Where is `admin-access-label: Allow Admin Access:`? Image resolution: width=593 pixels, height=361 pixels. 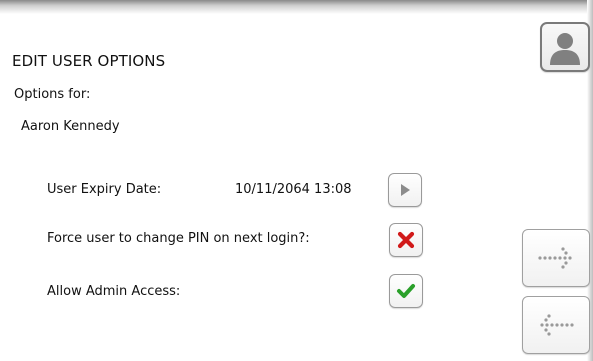
admin-access-label: Allow Admin Access: is located at coordinates (114, 291).